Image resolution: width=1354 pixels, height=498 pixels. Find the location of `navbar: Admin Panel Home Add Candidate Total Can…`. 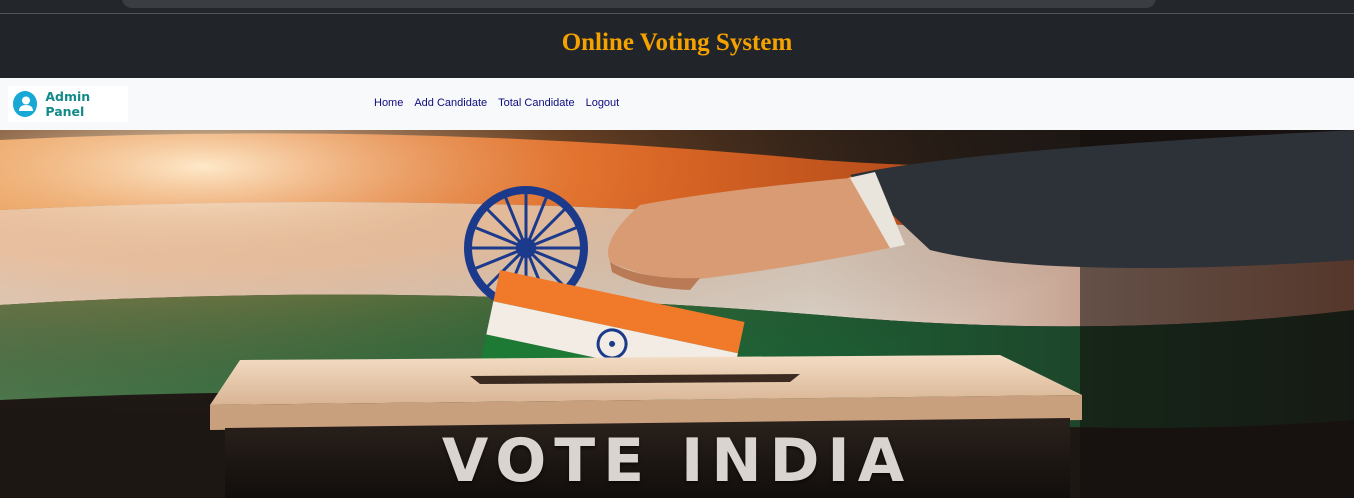

navbar: Admin Panel Home Add Candidate Total Can… is located at coordinates (677, 104).